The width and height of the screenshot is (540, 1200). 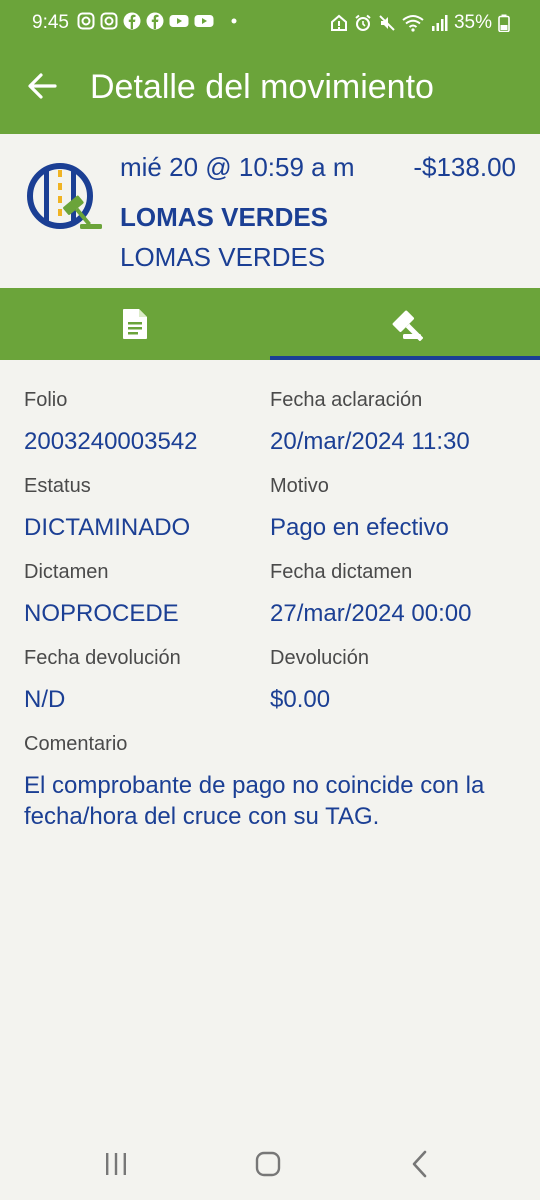 I want to click on arrow-left-icon, so click(x=42, y=86).